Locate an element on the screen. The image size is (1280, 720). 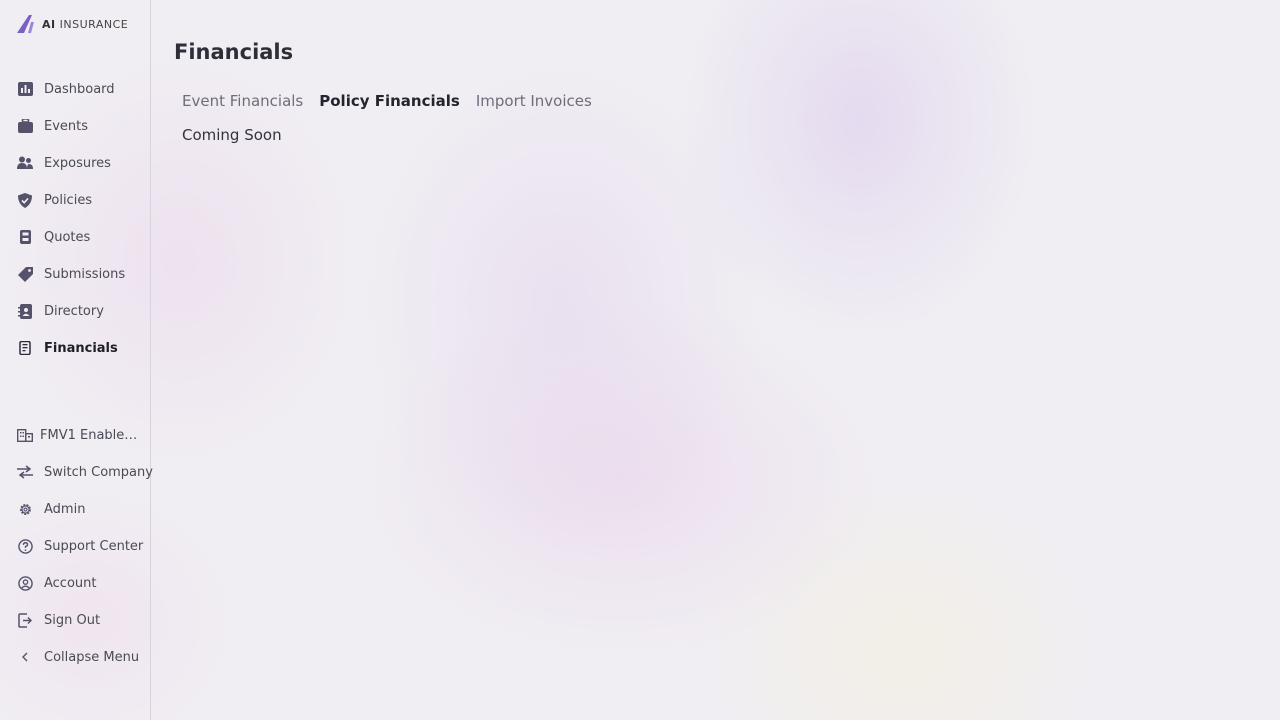
brand-mark-icon is located at coordinates (25, 24).